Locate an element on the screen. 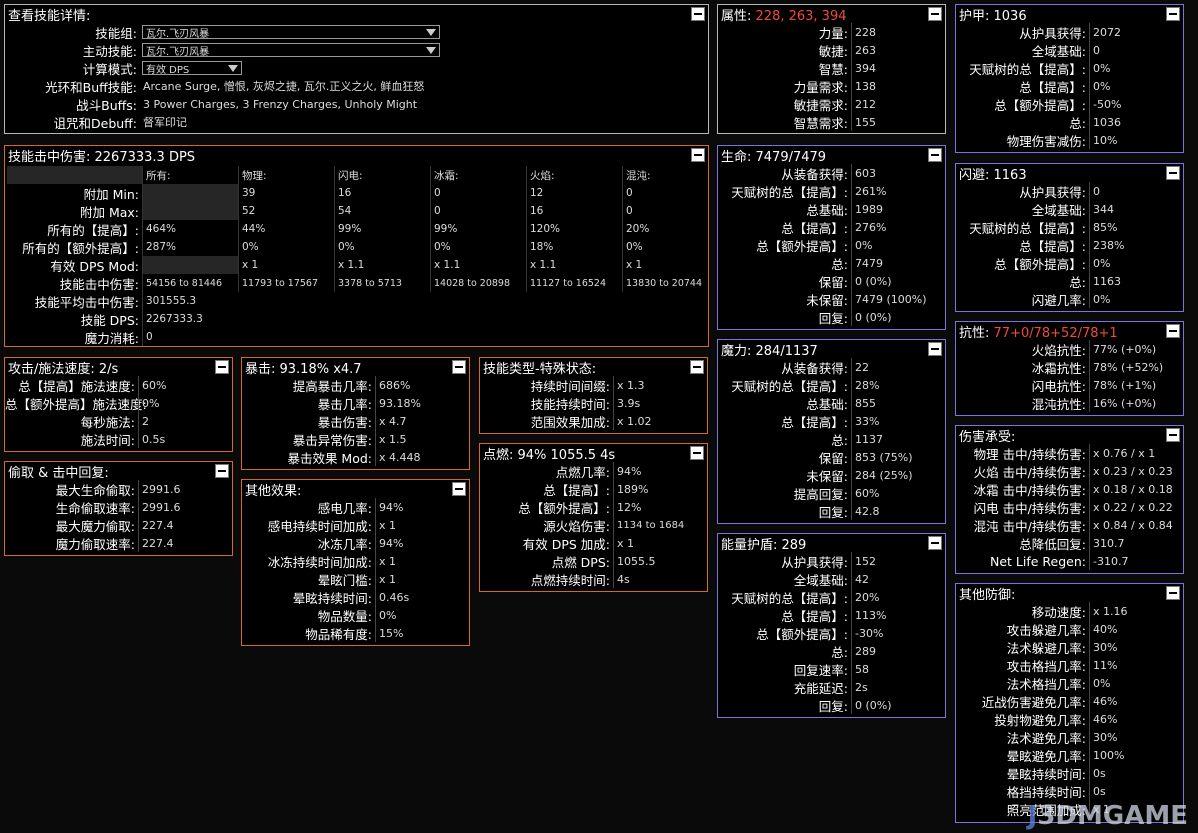  table-cell: 0% is located at coordinates (478, 247).